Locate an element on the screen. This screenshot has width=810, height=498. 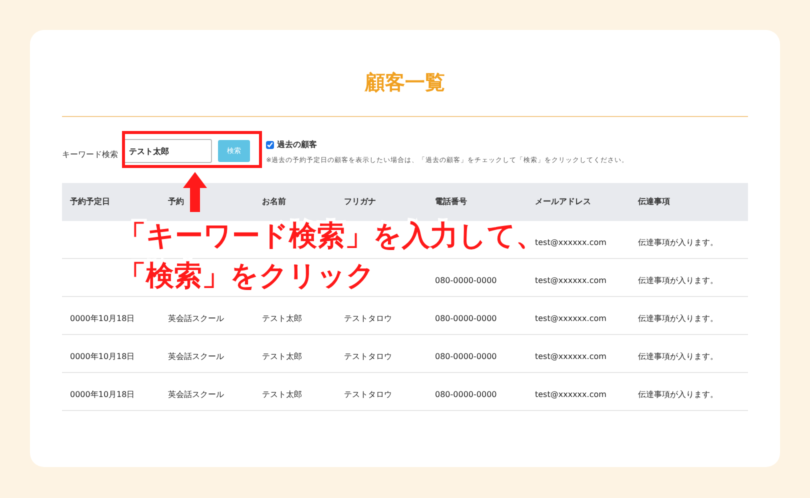
column-header: フリガナ is located at coordinates (360, 202).